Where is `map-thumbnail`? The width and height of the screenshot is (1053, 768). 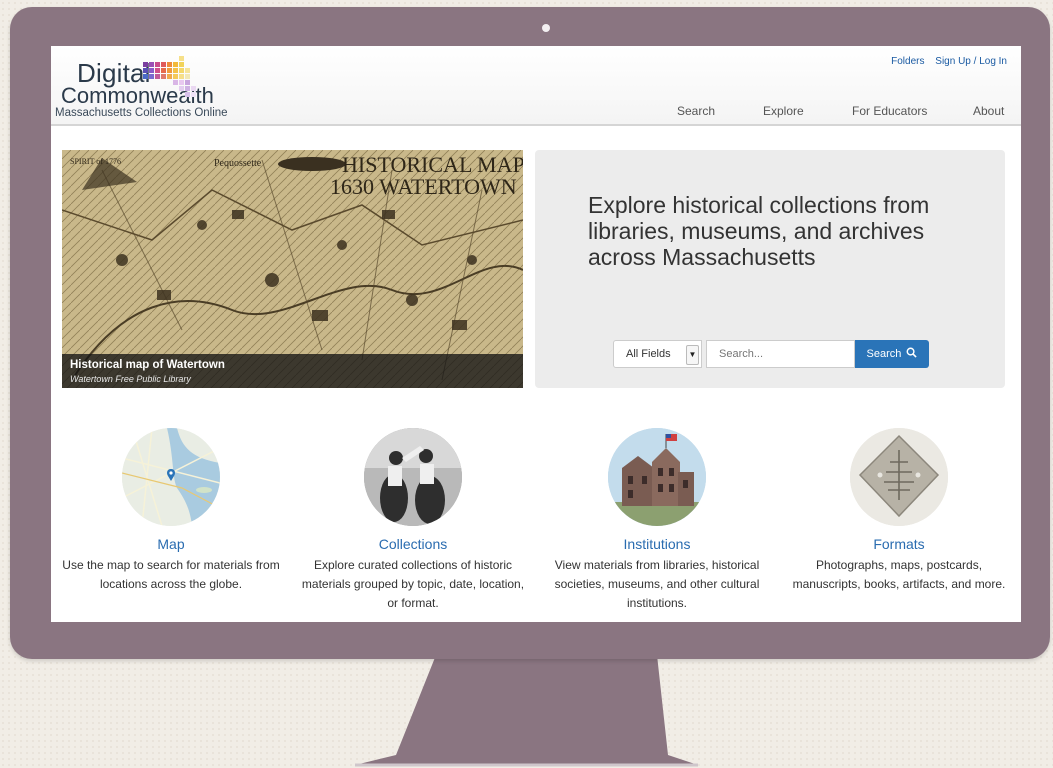 map-thumbnail is located at coordinates (171, 477).